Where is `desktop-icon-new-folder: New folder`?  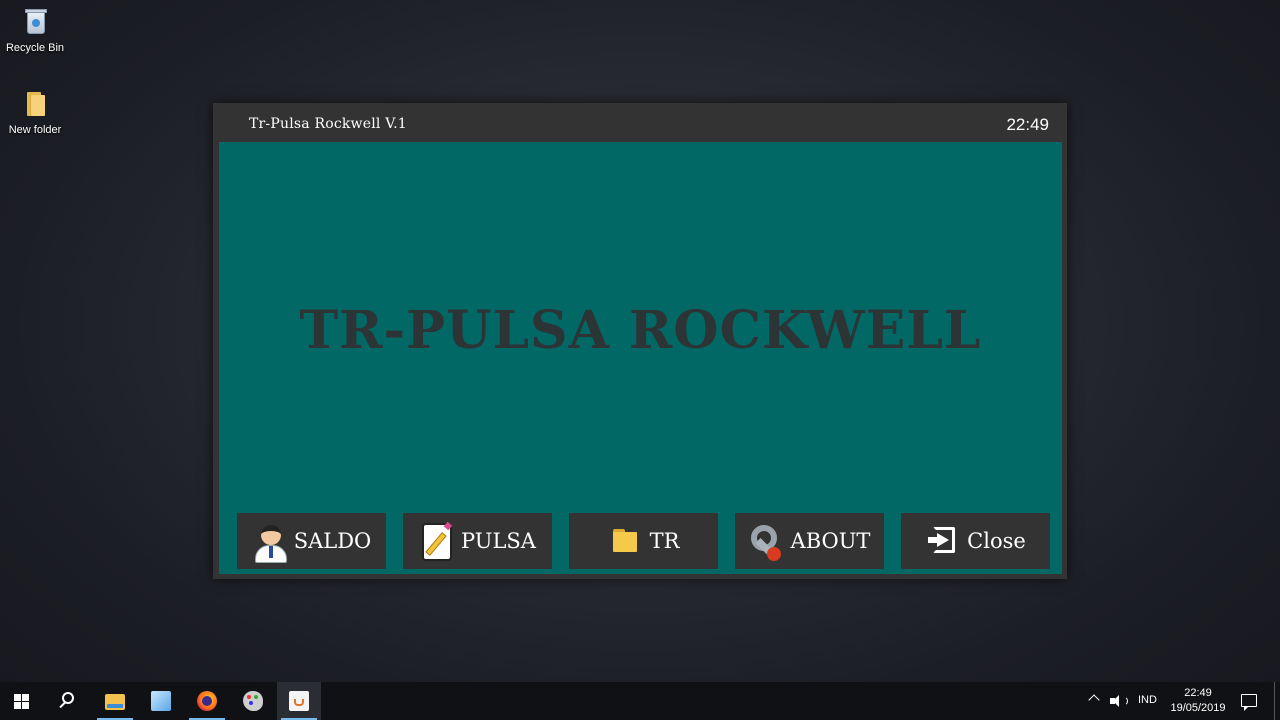
desktop-icon-new-folder: New folder is located at coordinates (35, 112).